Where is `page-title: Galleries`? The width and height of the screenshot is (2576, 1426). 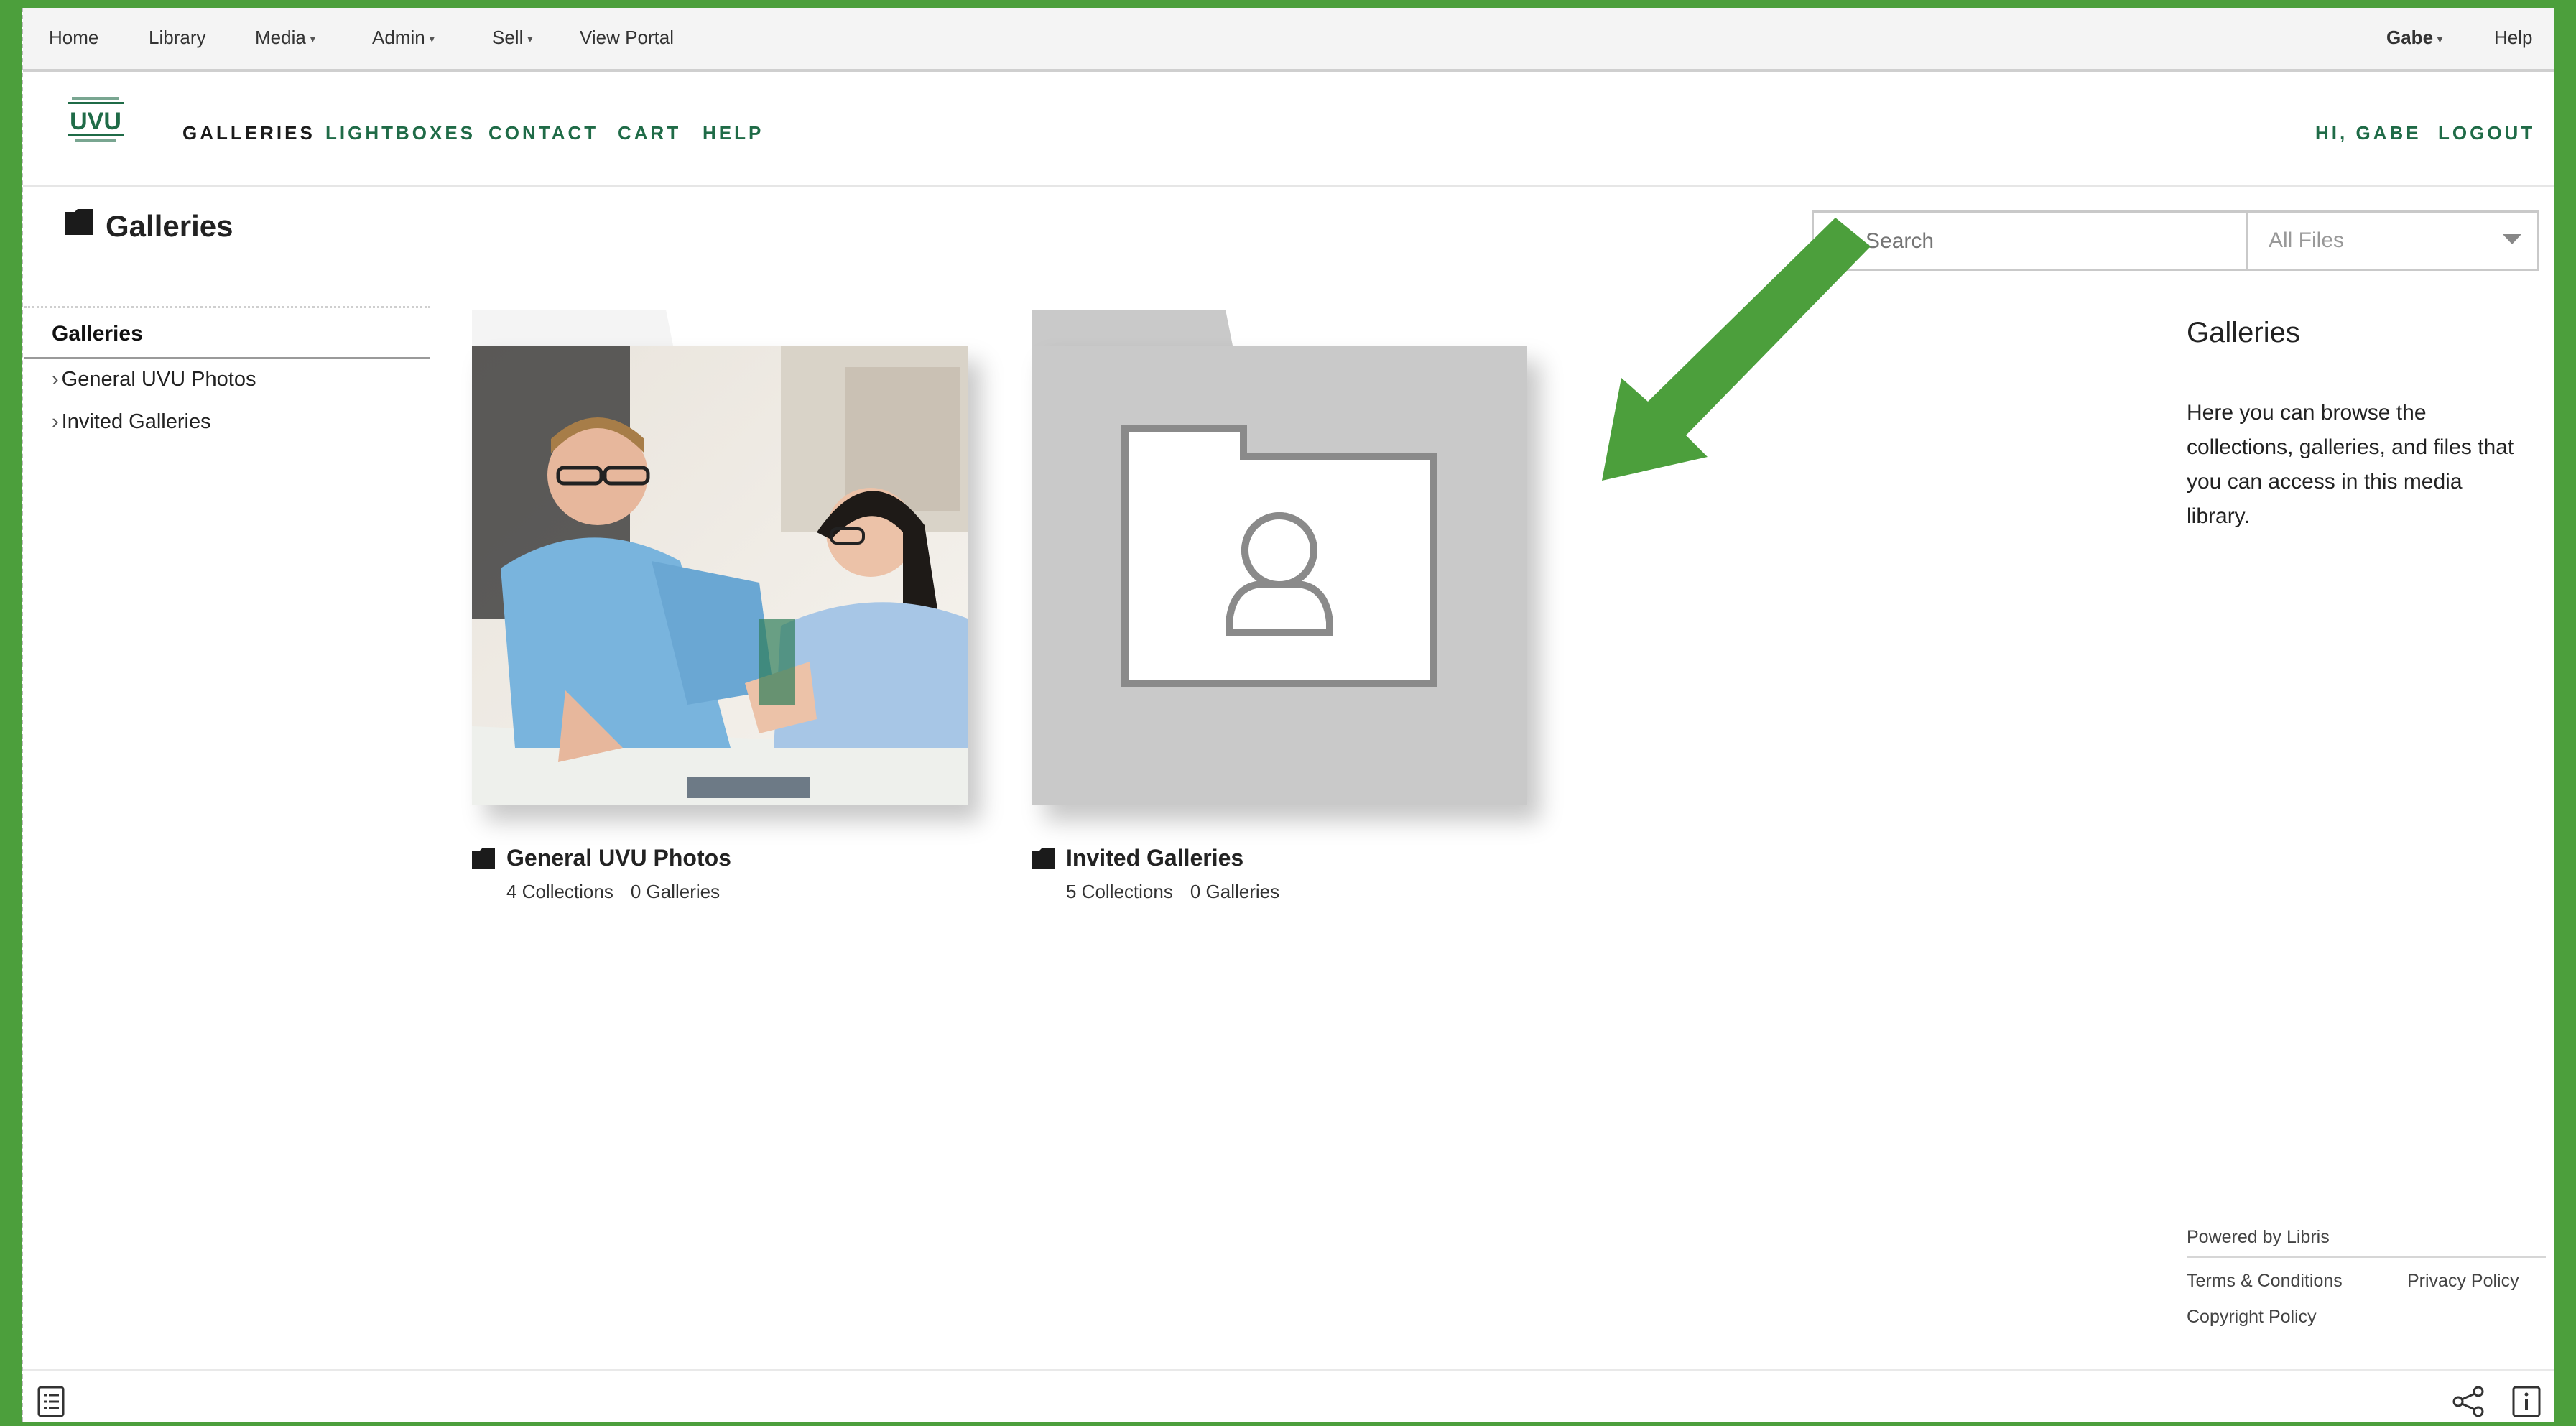
page-title: Galleries is located at coordinates (169, 226).